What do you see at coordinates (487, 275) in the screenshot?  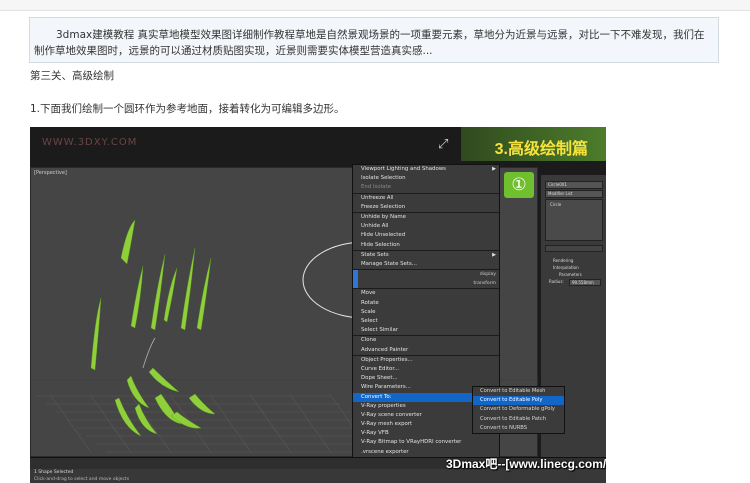 I see `quad-label: display` at bounding box center [487, 275].